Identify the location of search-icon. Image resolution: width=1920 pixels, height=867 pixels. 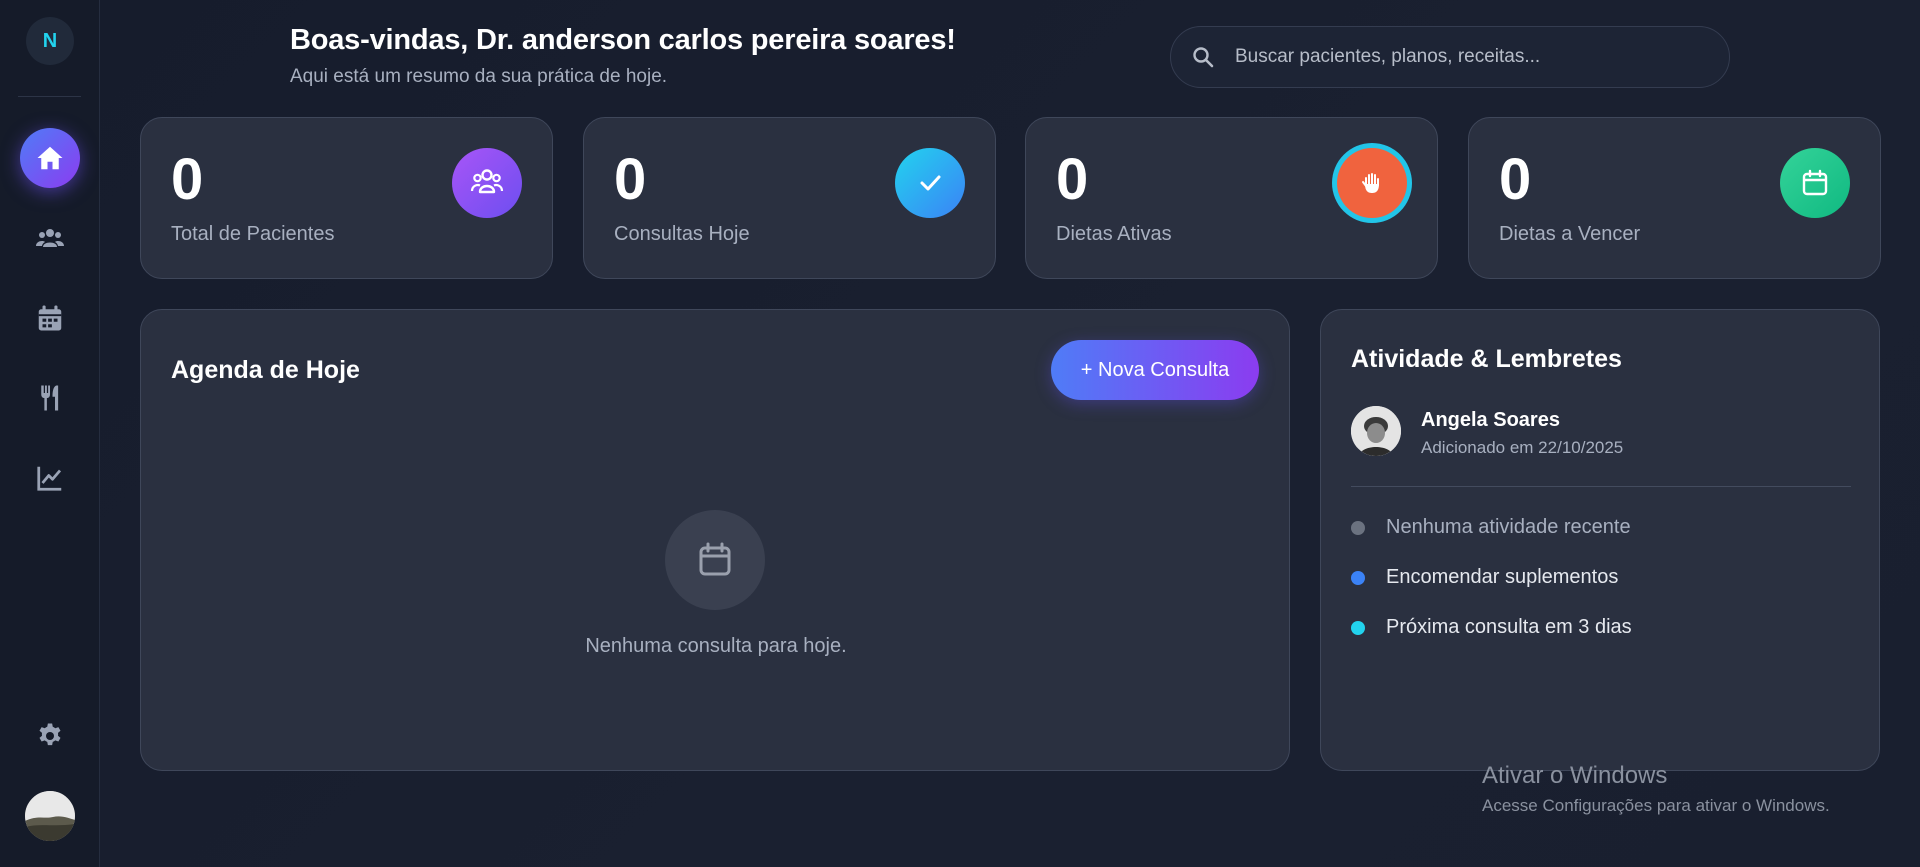
(1203, 57).